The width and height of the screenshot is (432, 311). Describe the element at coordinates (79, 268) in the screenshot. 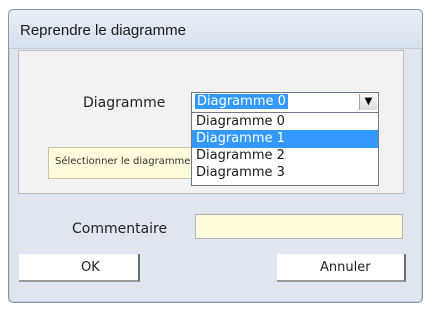

I see `ok-button: OK` at that location.